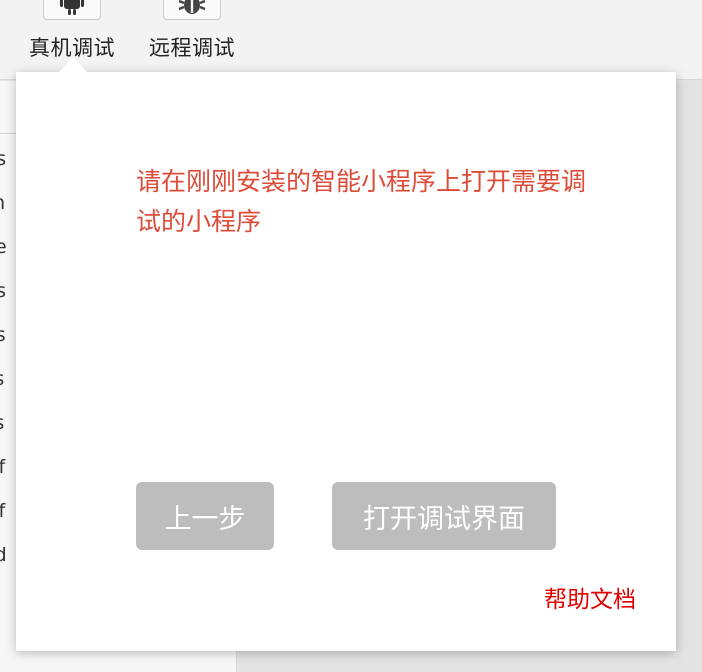  I want to click on remote-debug-button: 远程调试, so click(192, 31).